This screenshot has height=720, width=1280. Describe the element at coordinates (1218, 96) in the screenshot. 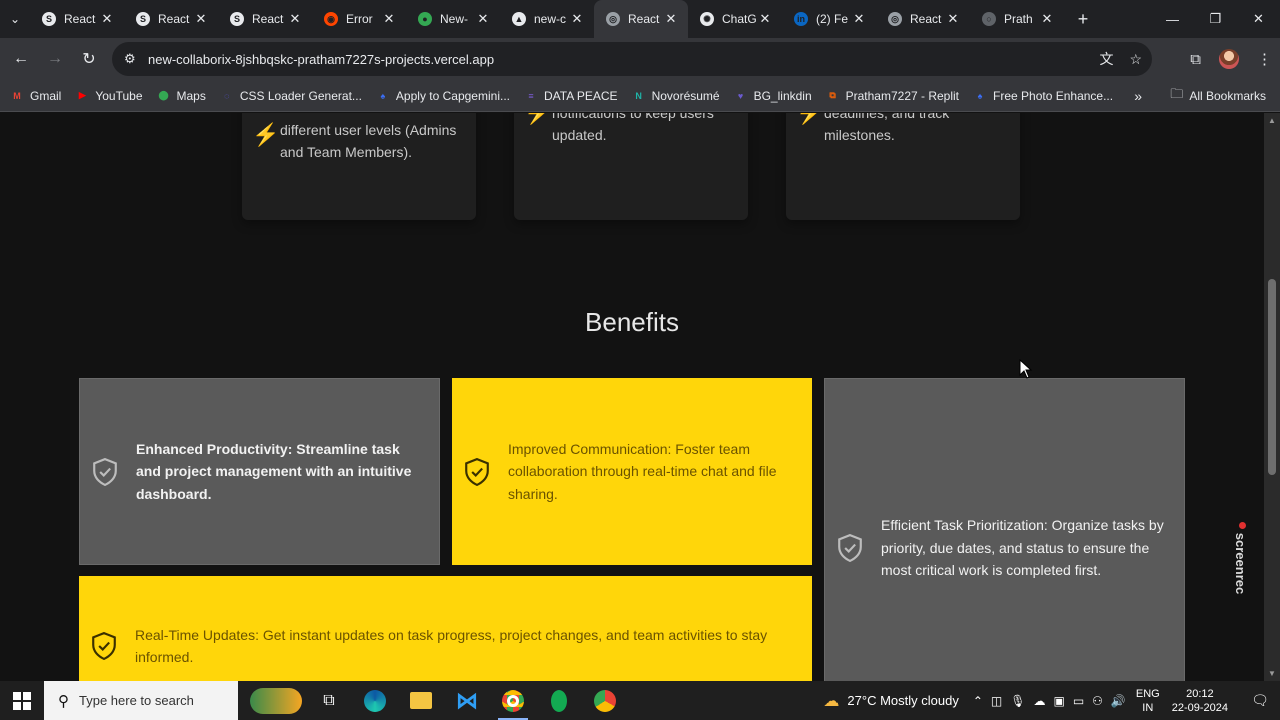

I see `all-bookmarks-button: 🗀 All Bookmarks` at that location.